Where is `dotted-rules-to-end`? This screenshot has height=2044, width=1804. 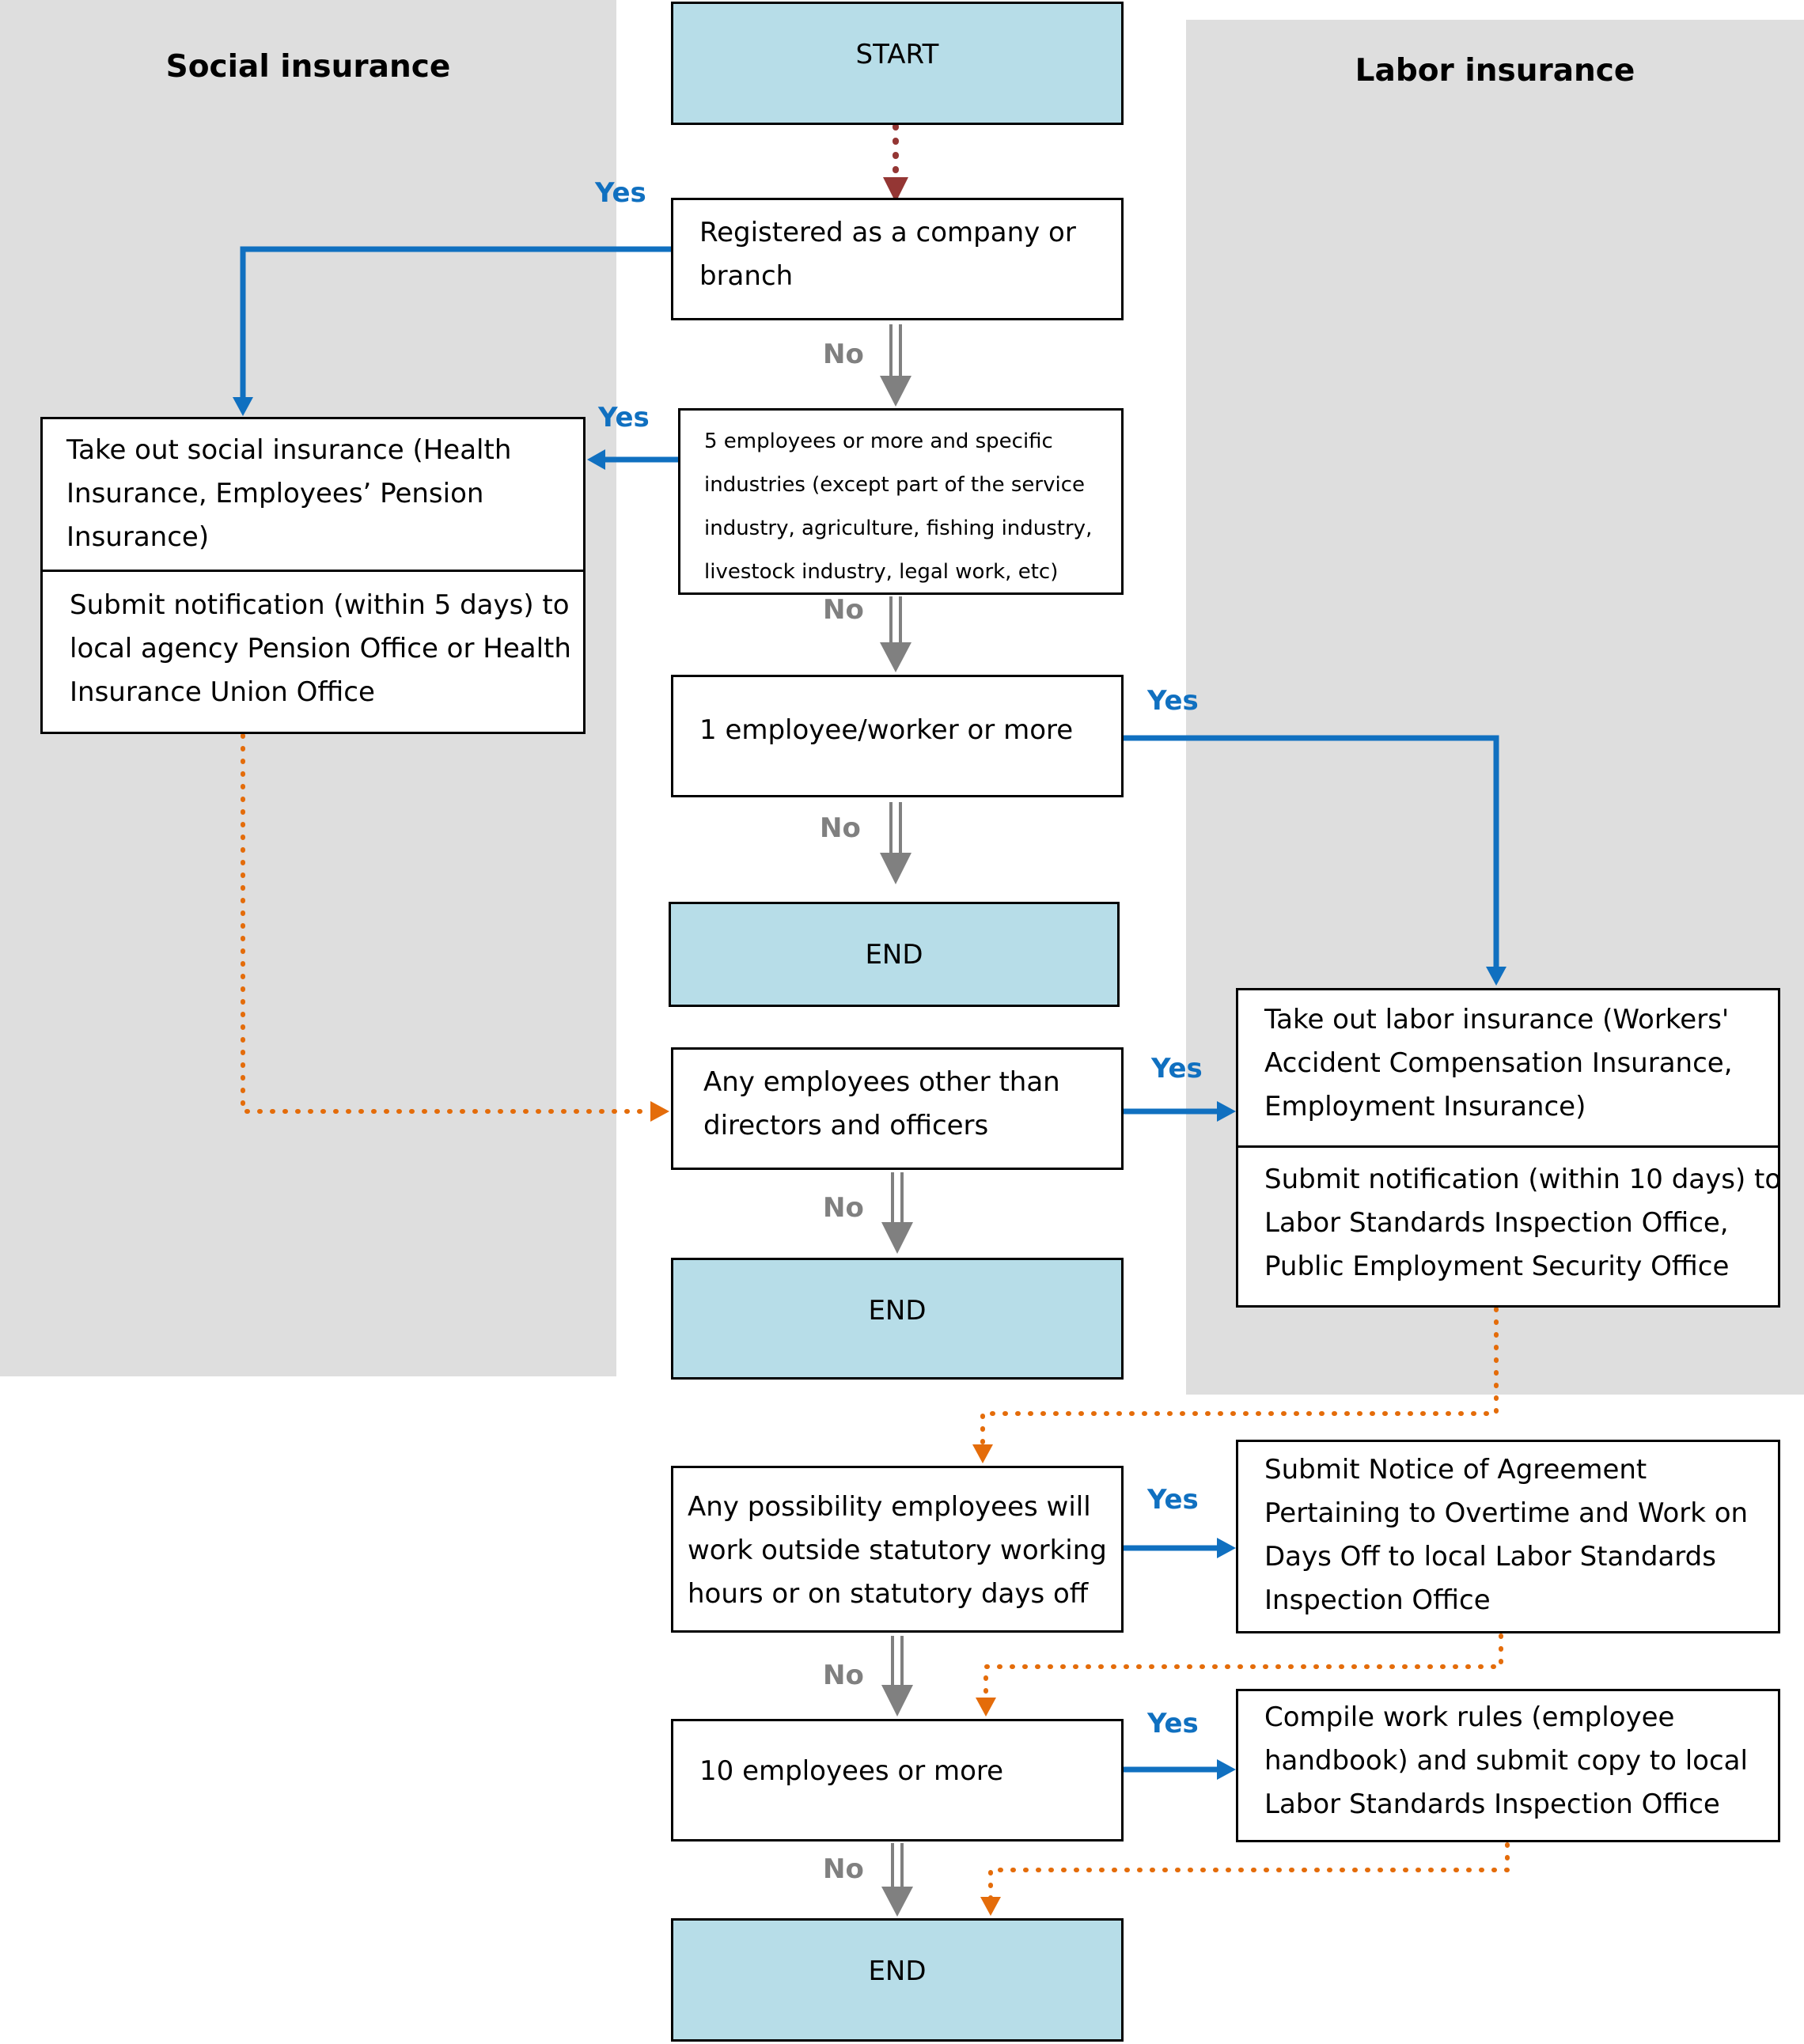
dotted-rules-to-end is located at coordinates (1249, 1872).